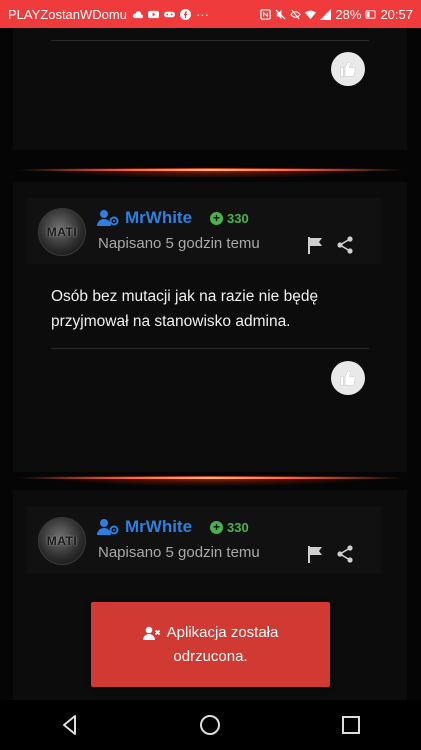  Describe the element at coordinates (210, 14) in the screenshot. I see `status-bar: PLAYZostanWDomu ··· 28% 20:57` at that location.